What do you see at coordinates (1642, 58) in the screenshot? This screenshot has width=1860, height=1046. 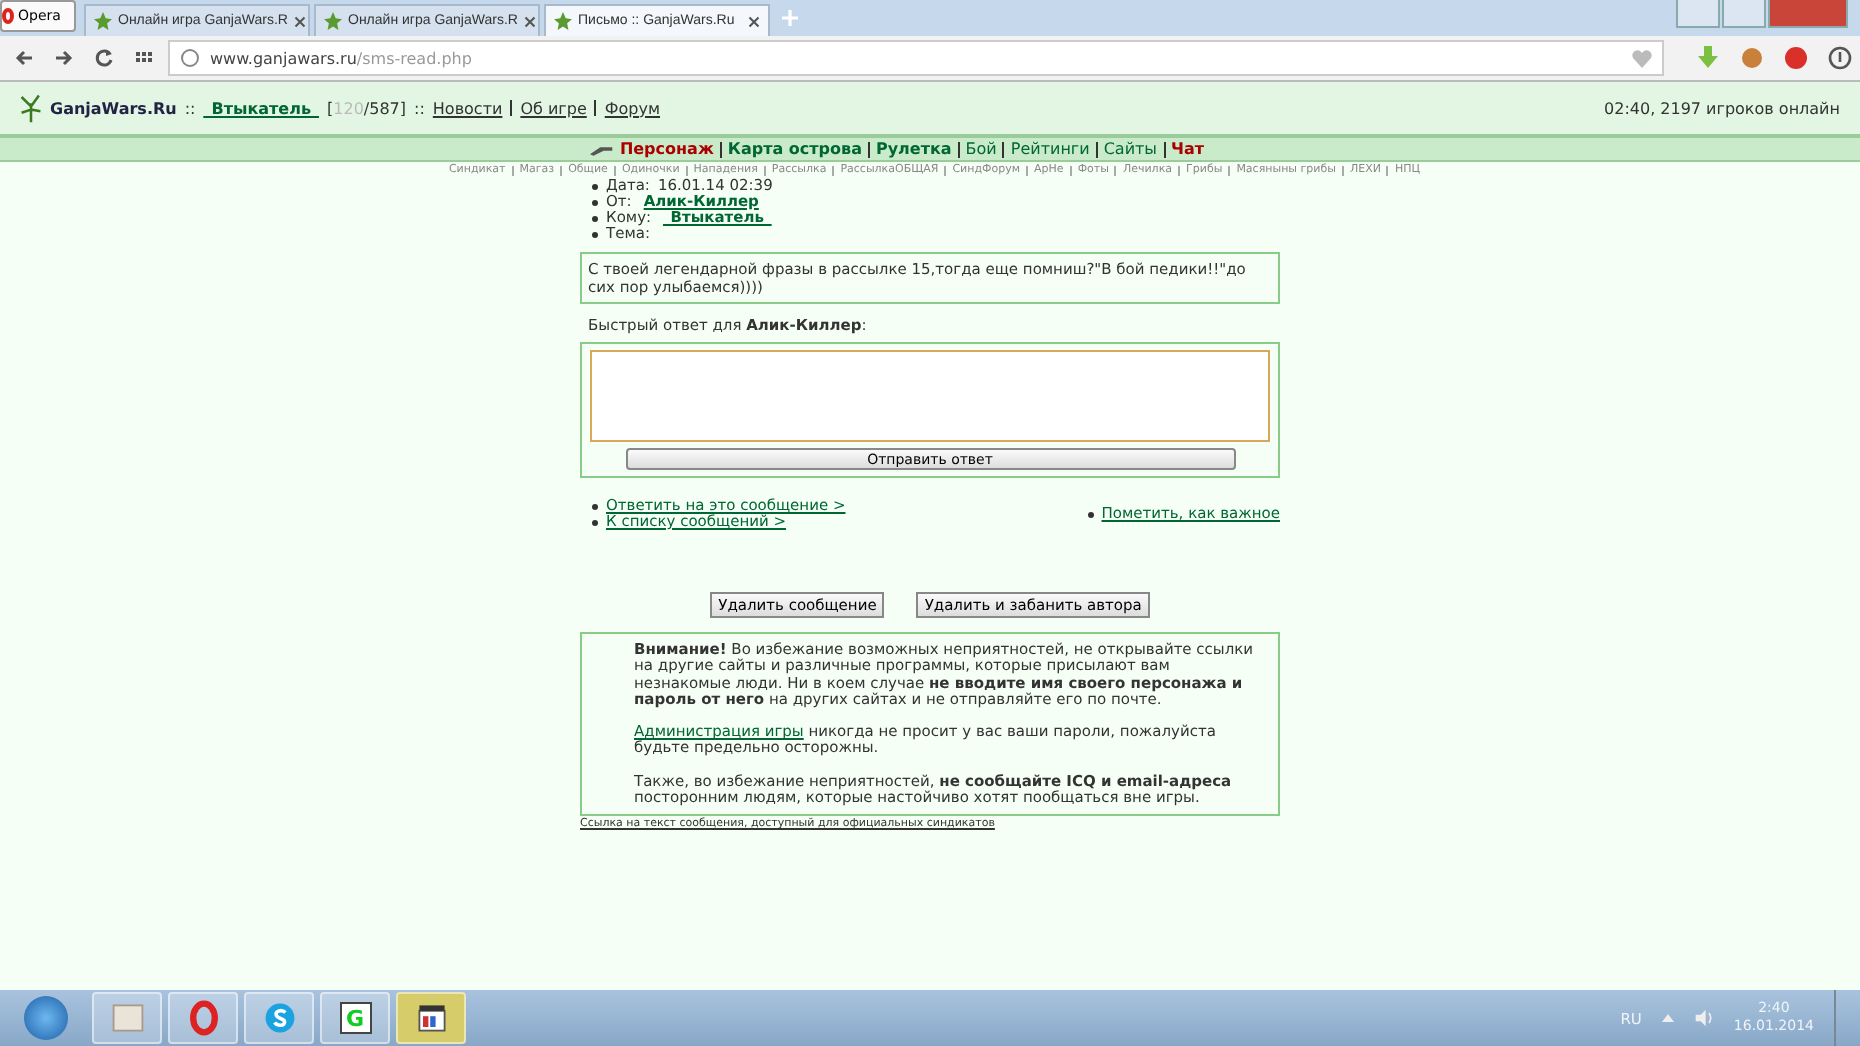 I see `heart-icon` at bounding box center [1642, 58].